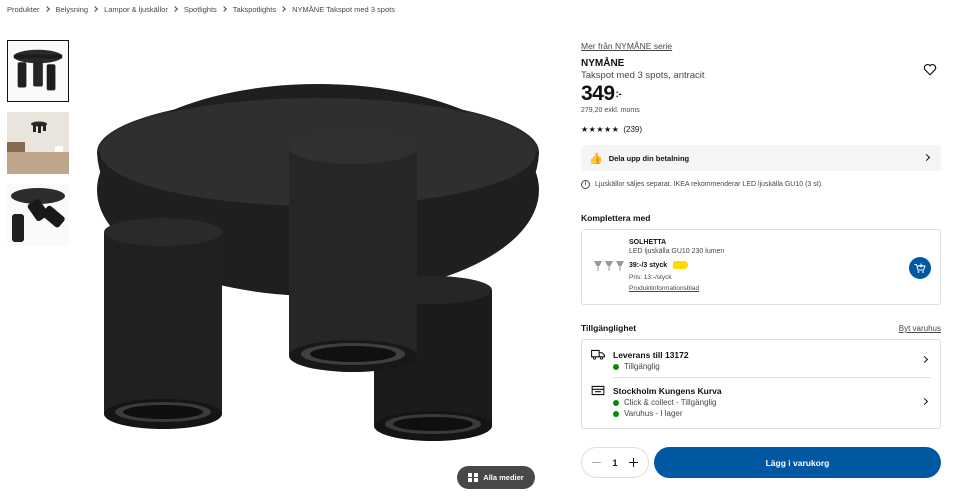 Image resolution: width=960 pixels, height=498 pixels. What do you see at coordinates (136, 9) in the screenshot?
I see `breadcrumb-item-lamps: Lampor & ljuskällor` at bounding box center [136, 9].